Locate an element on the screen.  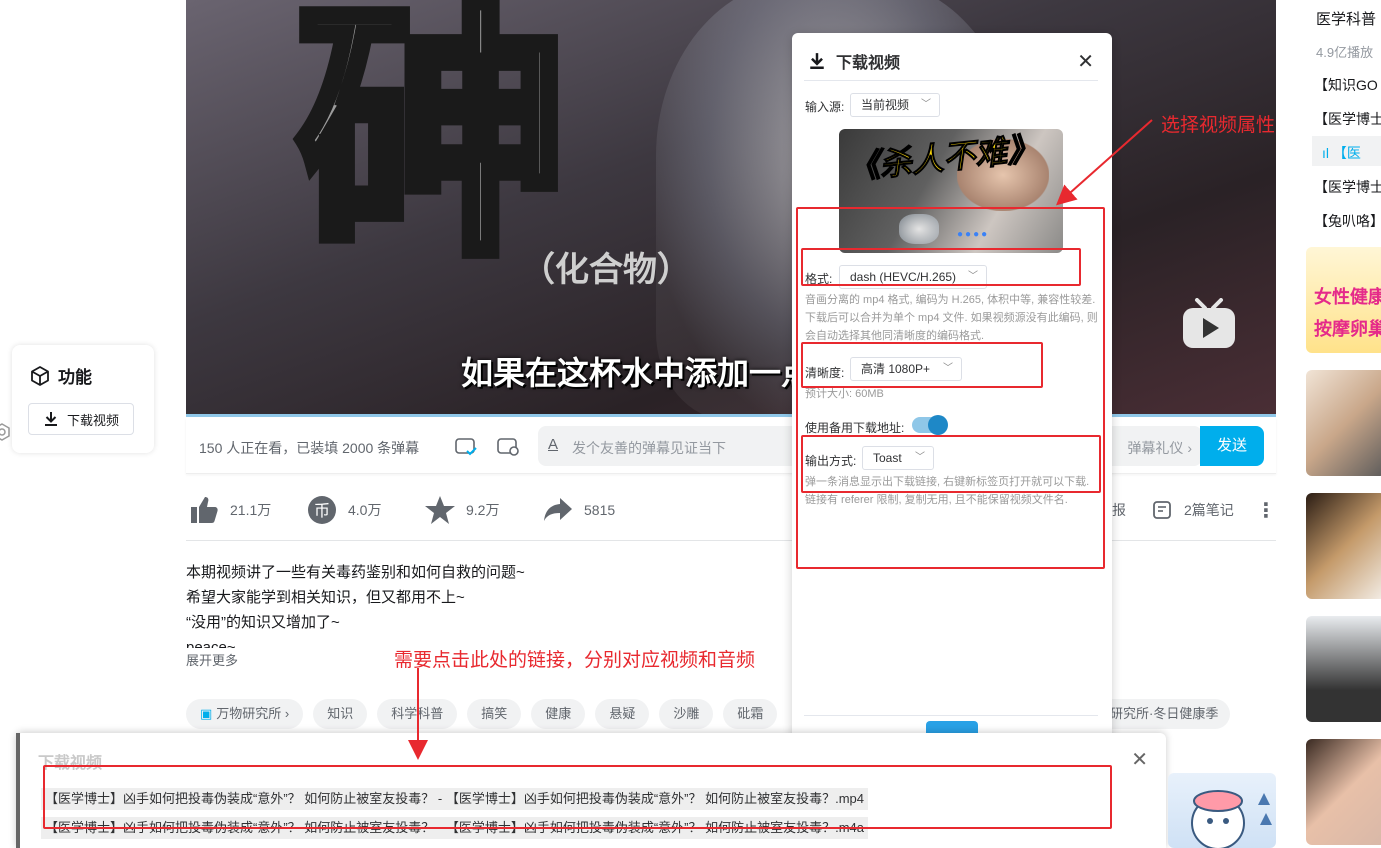
share-arrow-icon is located at coordinates (558, 509).